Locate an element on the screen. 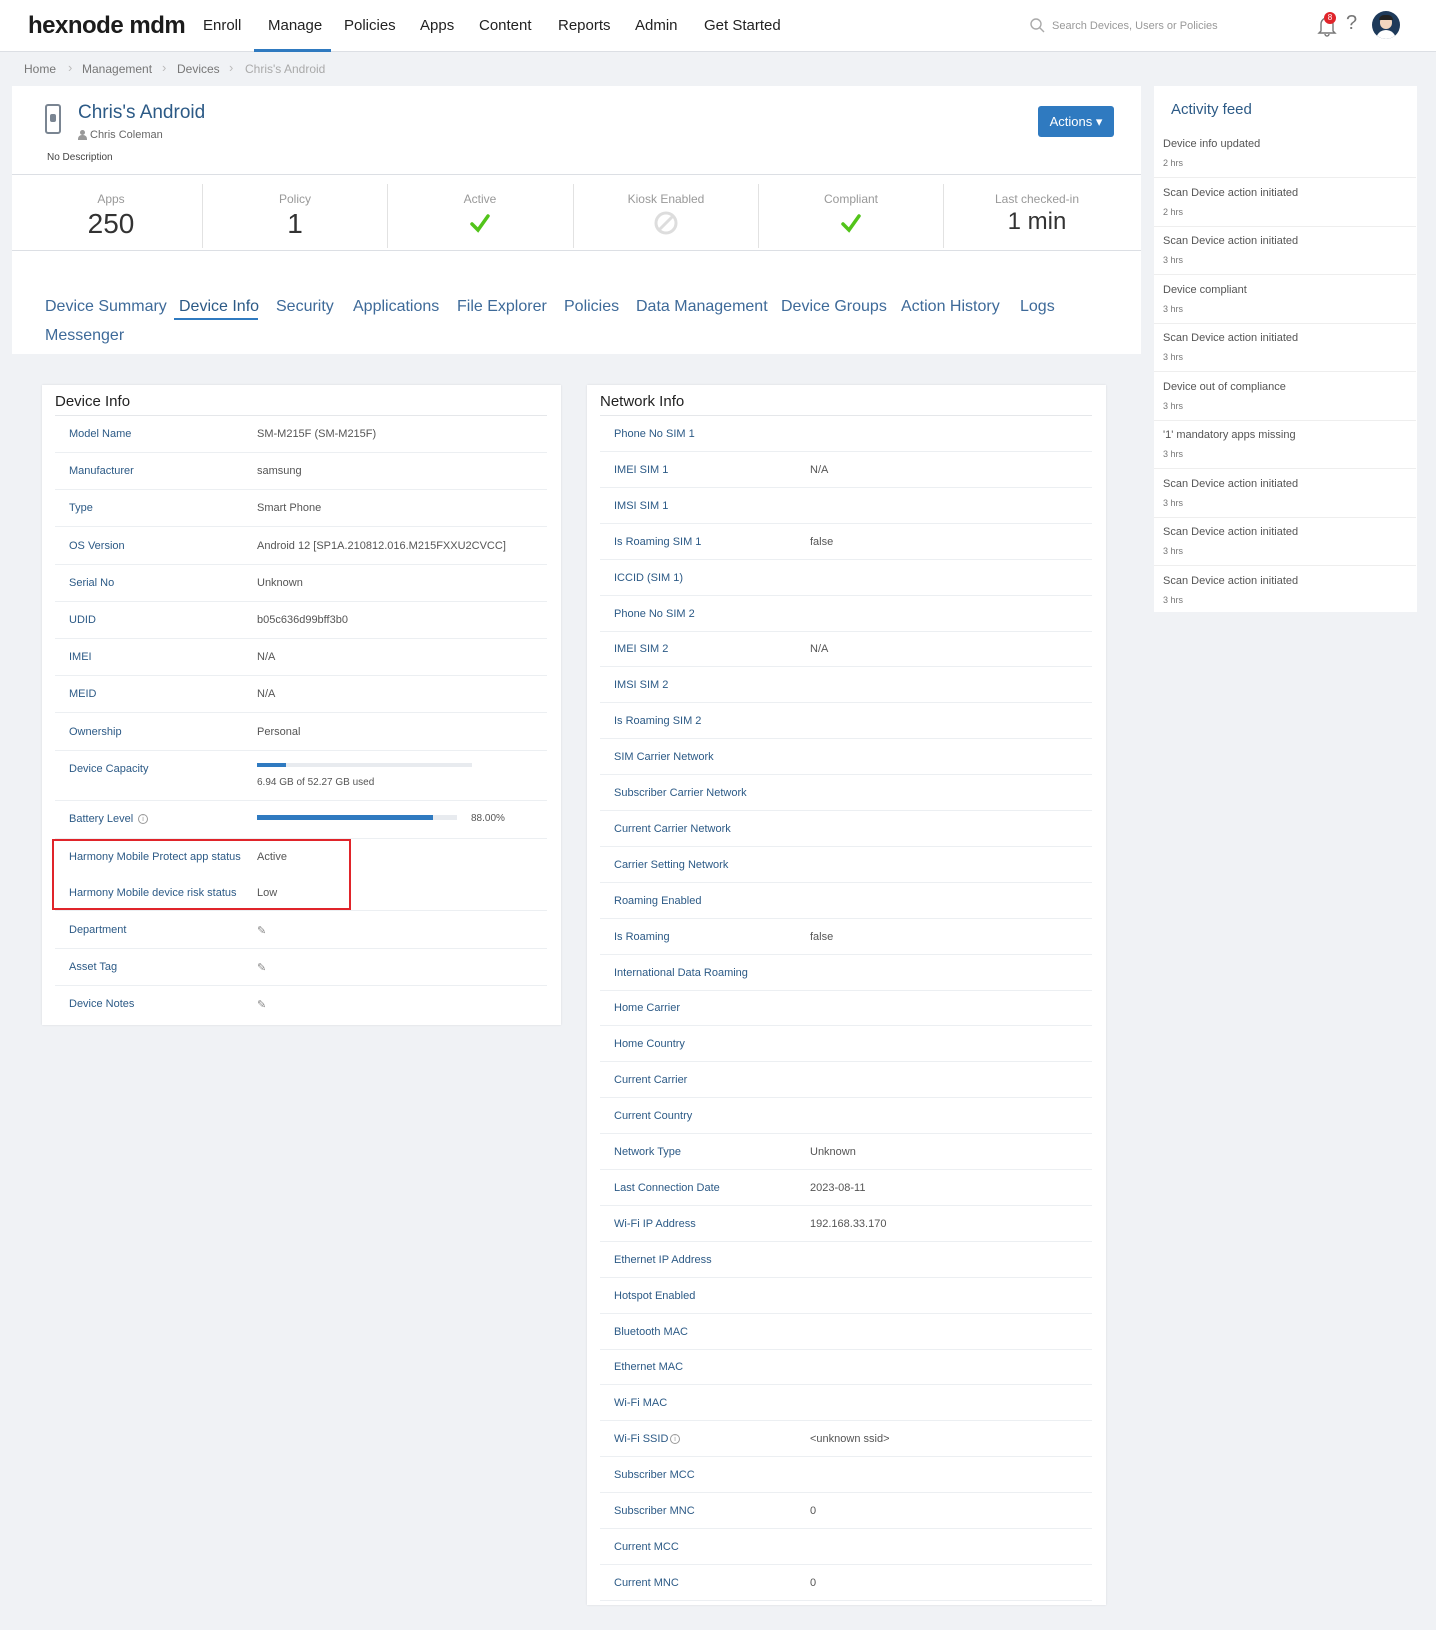 The image size is (1436, 1630). device-info-row-serial-no: Serial No Unknown is located at coordinates (301, 583).